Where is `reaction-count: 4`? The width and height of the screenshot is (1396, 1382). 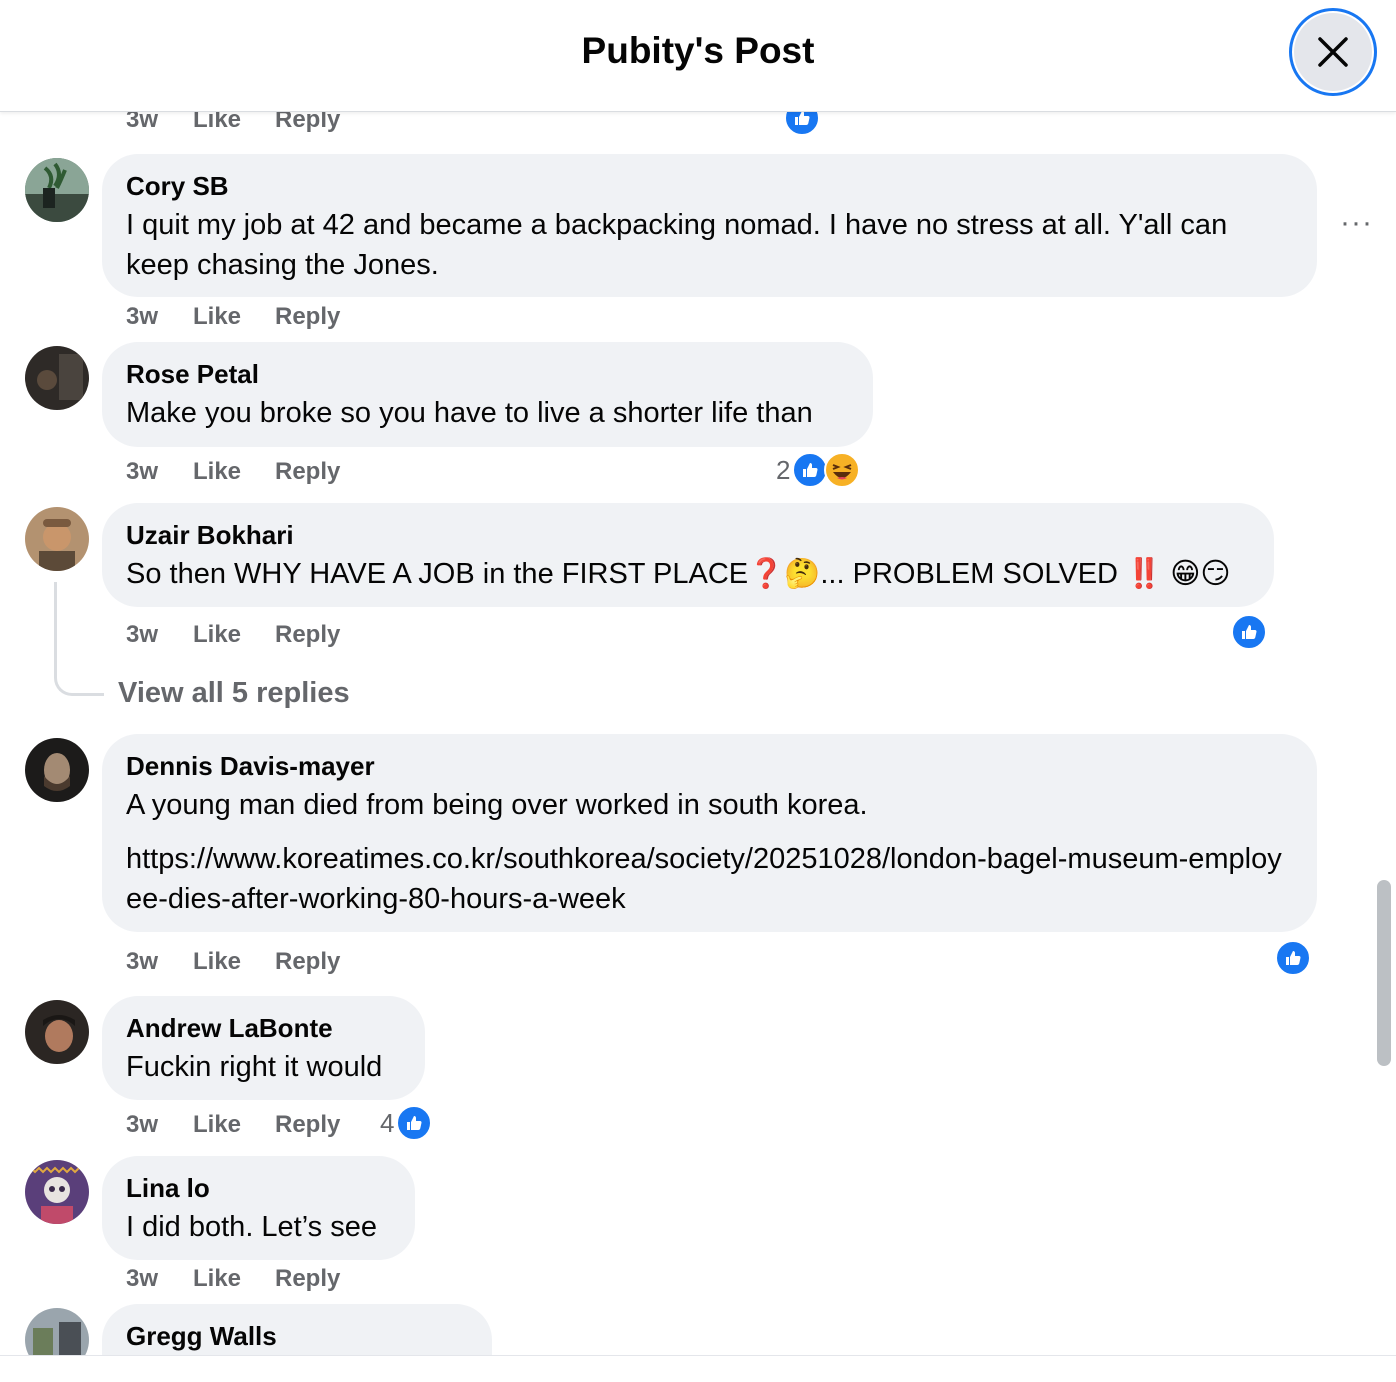 reaction-count: 4 is located at coordinates (387, 1122).